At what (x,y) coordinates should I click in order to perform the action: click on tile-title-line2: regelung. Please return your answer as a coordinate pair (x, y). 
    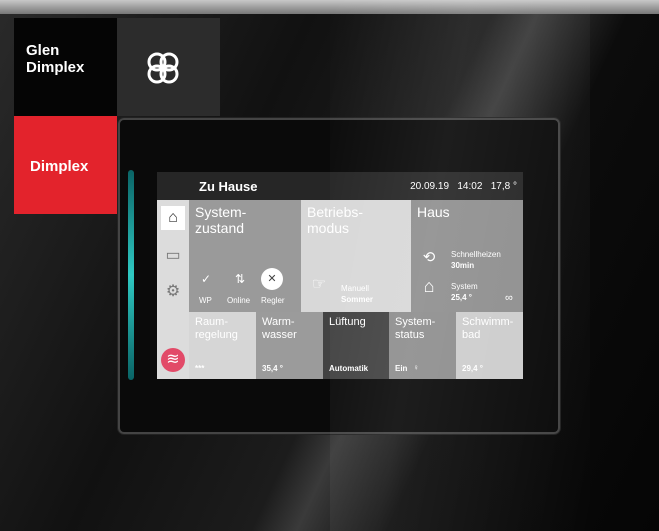
    Looking at the image, I should click on (216, 335).